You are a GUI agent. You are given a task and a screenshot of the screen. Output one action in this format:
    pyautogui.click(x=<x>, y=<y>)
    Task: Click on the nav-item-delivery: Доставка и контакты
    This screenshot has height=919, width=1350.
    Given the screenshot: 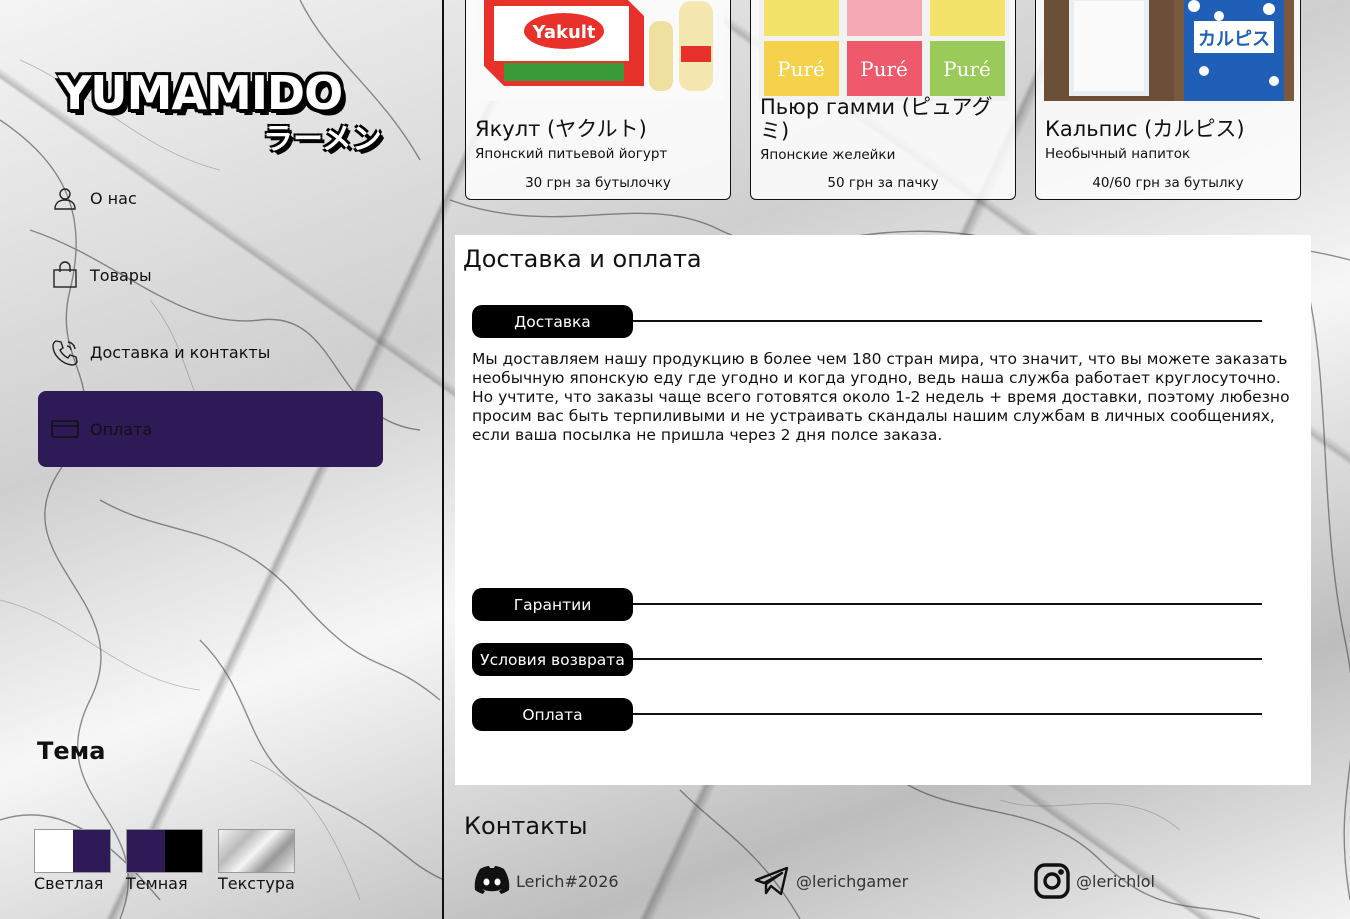 What is the action you would take?
    pyautogui.click(x=210, y=352)
    